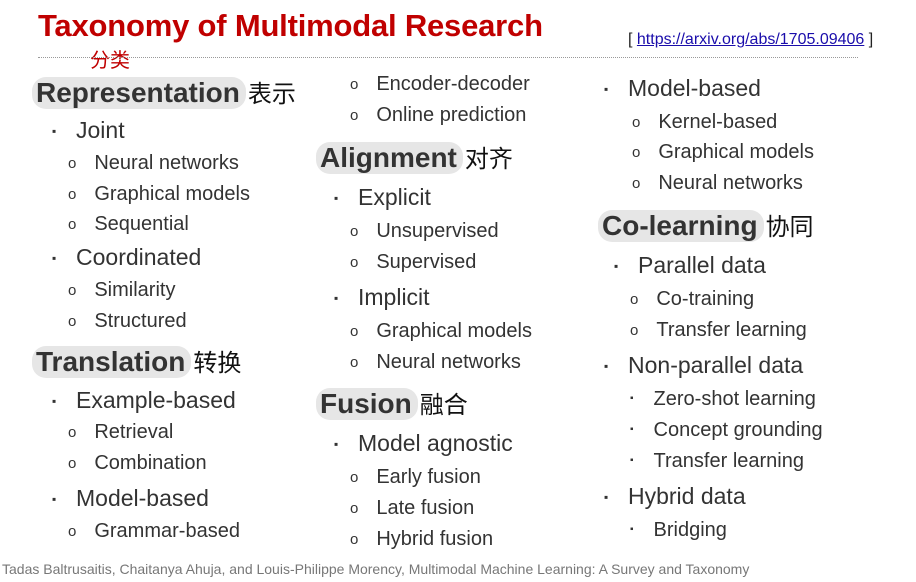  What do you see at coordinates (448, 57) in the screenshot?
I see `title-divider` at bounding box center [448, 57].